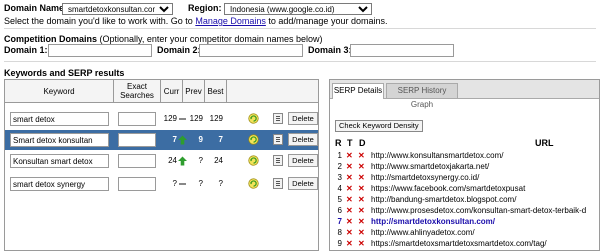 The height and width of the screenshot is (251, 600). What do you see at coordinates (161, 184) in the screenshot?
I see `keyword-row: ? ? ? Delete` at bounding box center [161, 184].